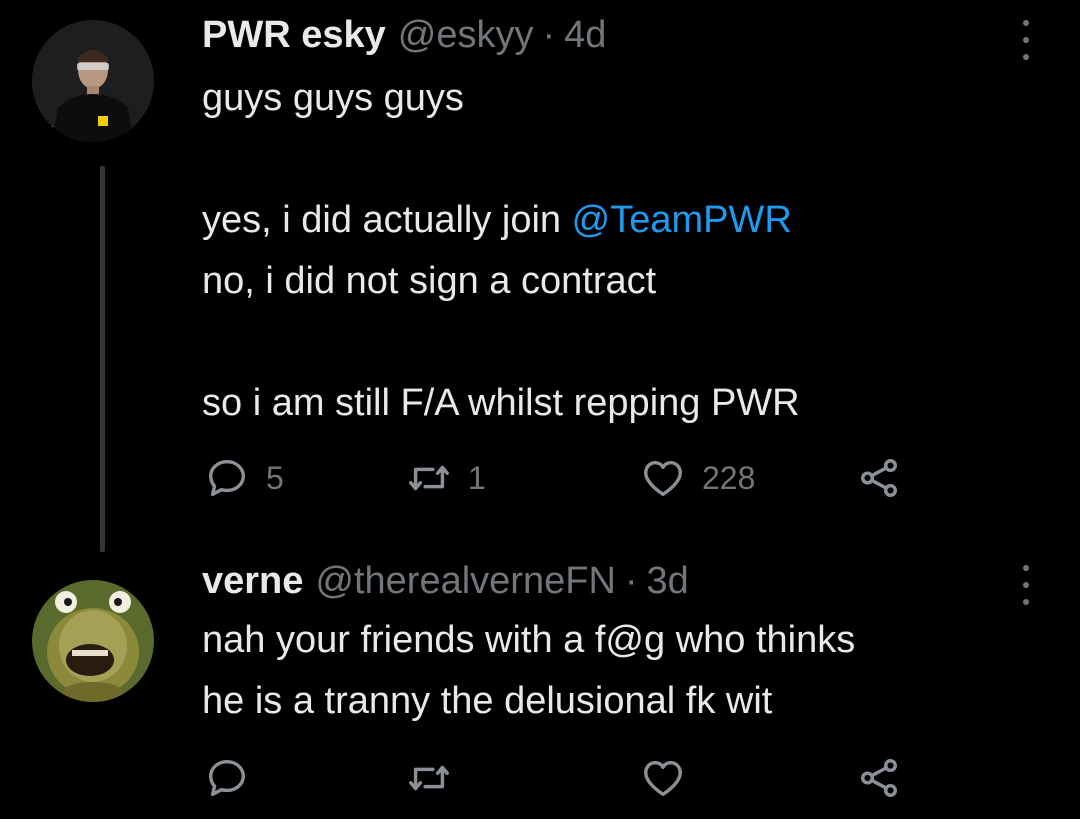 The image size is (1080, 819). I want to click on avatar-image-person, so click(93, 81).